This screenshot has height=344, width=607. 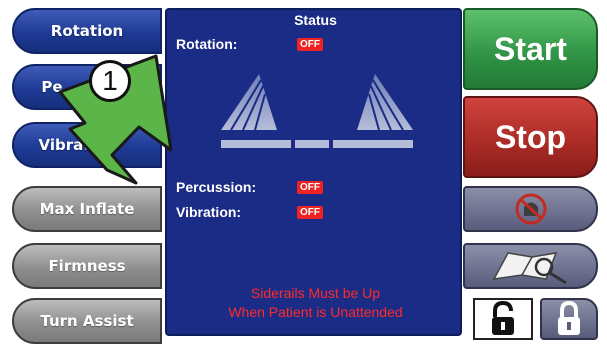 I want to click on vibration-button: Vibrati, so click(x=87, y=145).